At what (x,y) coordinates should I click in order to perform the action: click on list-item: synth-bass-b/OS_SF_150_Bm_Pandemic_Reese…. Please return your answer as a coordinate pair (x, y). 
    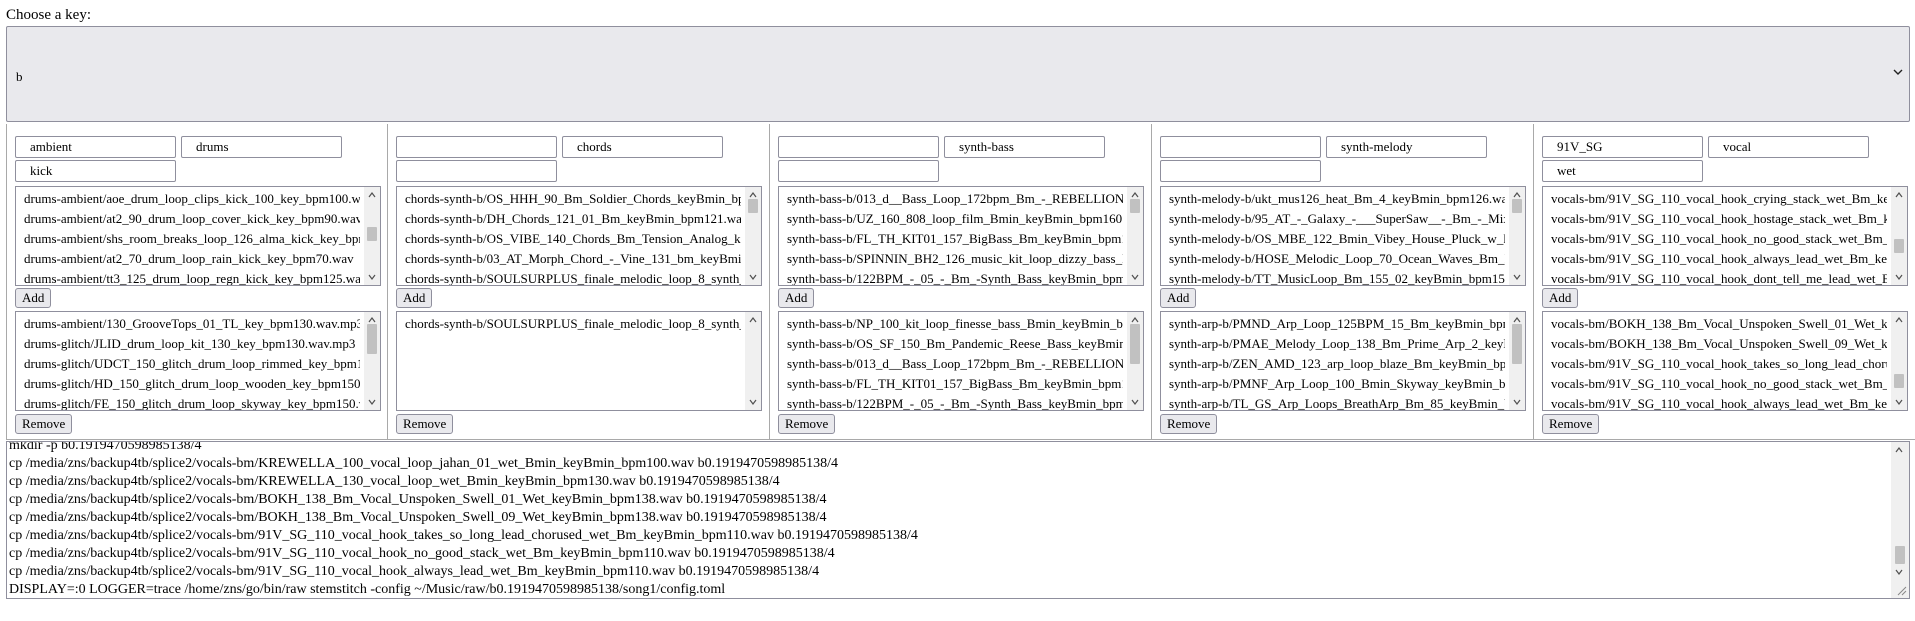
    Looking at the image, I should click on (955, 344).